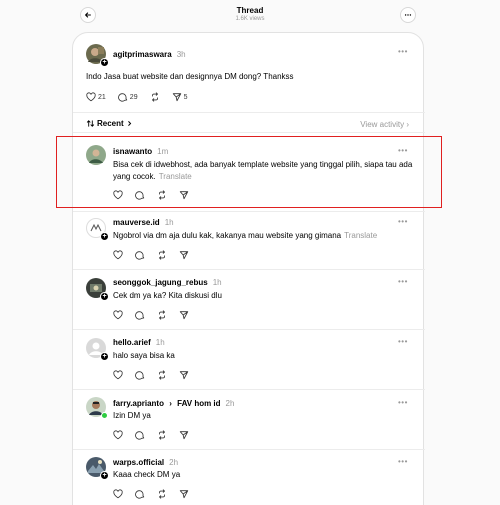  I want to click on sort-dropdown: Recent, so click(109, 123).